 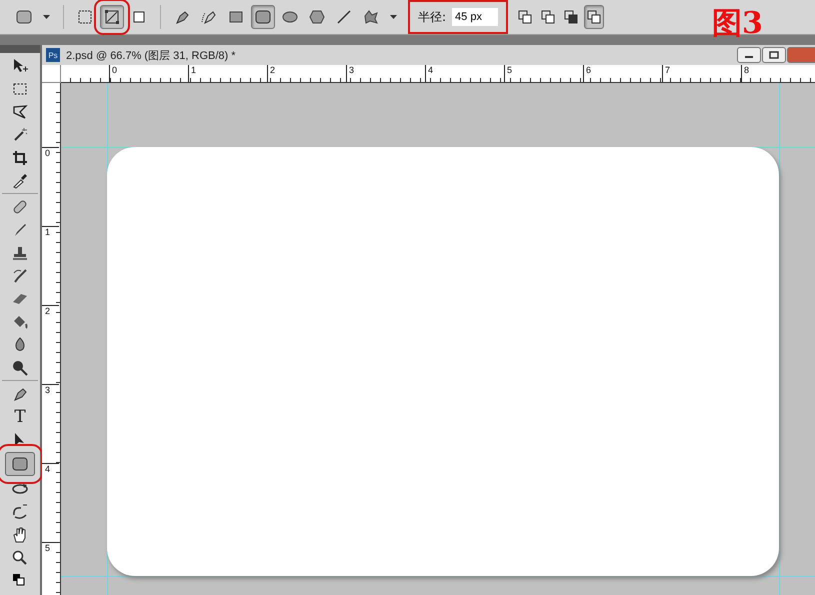 What do you see at coordinates (151, 55) in the screenshot?
I see `window-title: 2.psd @ 66.7% (图层 31, RGB/8) *` at bounding box center [151, 55].